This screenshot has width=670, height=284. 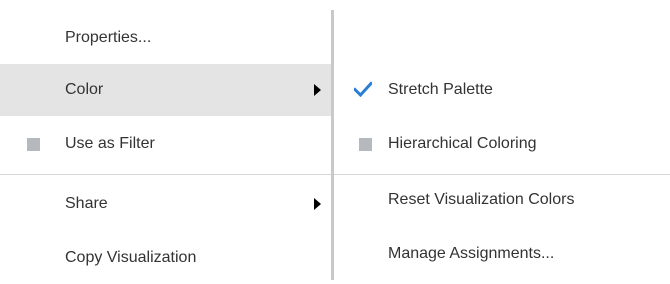 What do you see at coordinates (84, 89) in the screenshot?
I see `menu-item-label: Color` at bounding box center [84, 89].